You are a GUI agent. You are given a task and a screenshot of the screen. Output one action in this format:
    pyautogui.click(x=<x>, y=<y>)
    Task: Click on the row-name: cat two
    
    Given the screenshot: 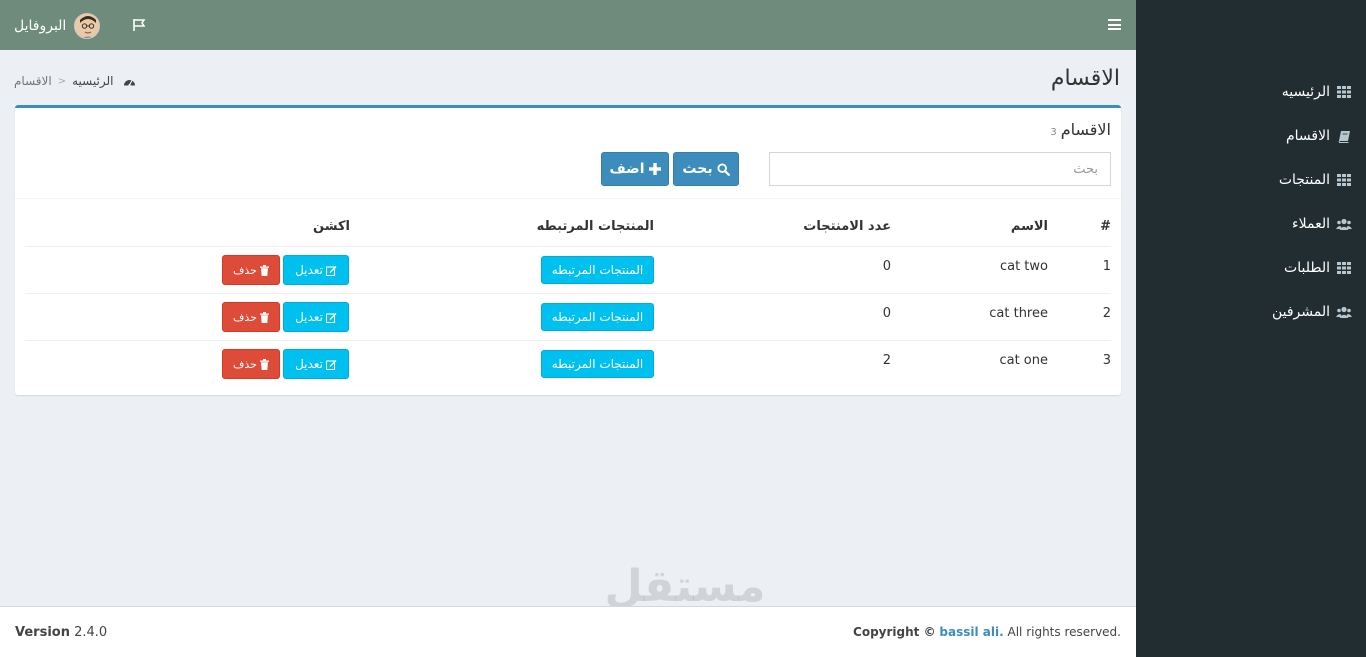 What is the action you would take?
    pyautogui.click(x=1023, y=266)
    